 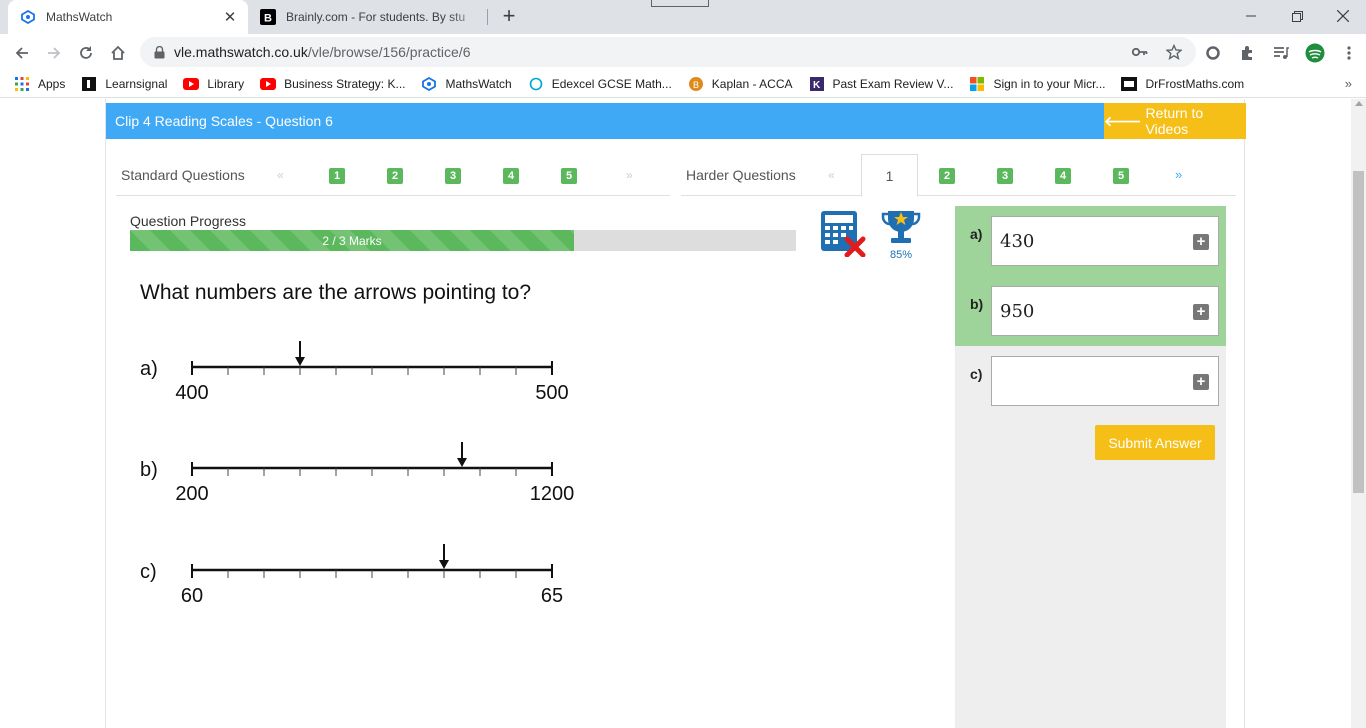 What do you see at coordinates (1358, 332) in the screenshot?
I see `scrollbar-thumb` at bounding box center [1358, 332].